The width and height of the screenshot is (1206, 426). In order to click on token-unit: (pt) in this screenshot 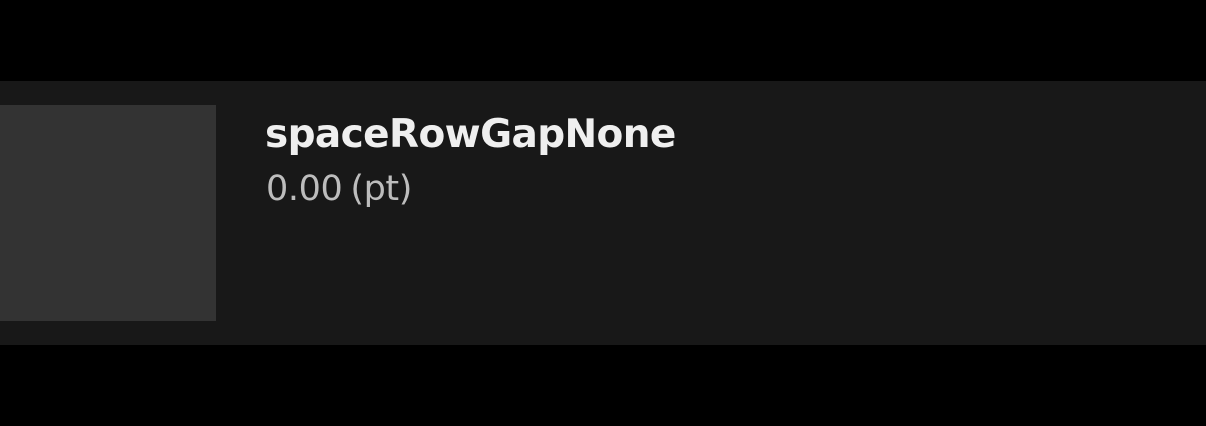, I will do `click(381, 189)`.